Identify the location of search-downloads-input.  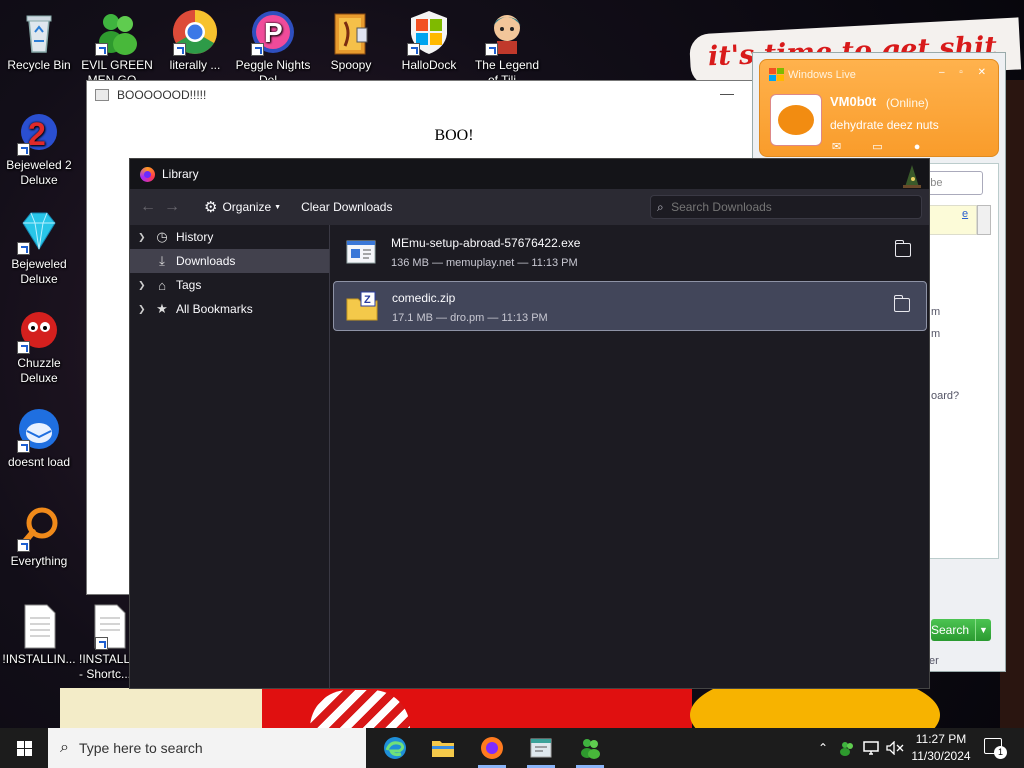
(781, 207).